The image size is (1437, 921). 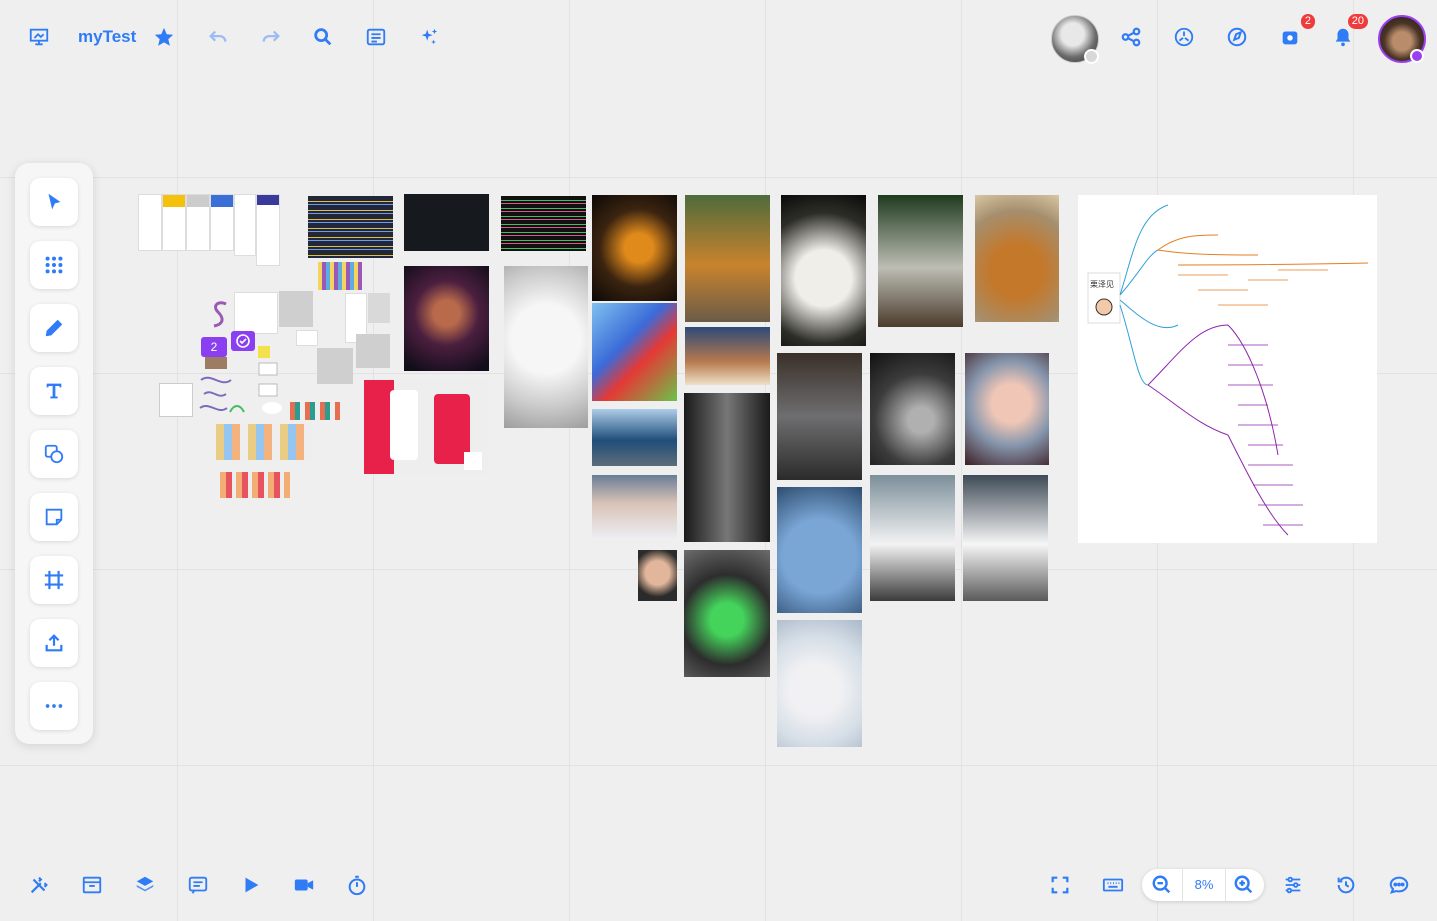 What do you see at coordinates (145, 885) in the screenshot?
I see `layers-icon` at bounding box center [145, 885].